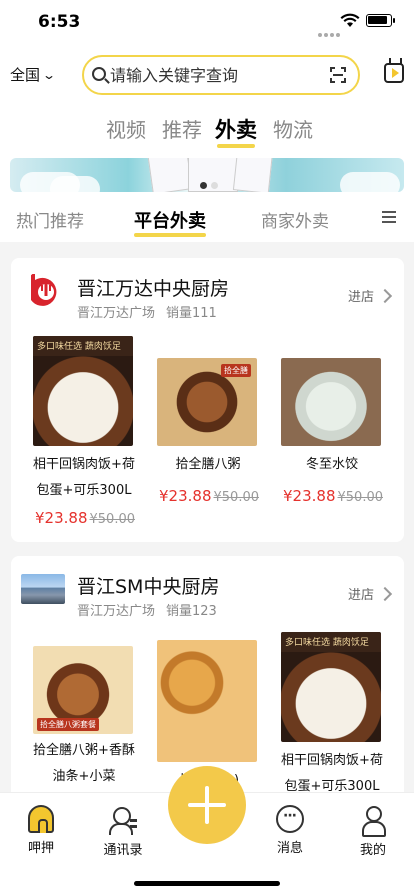  I want to click on tab-contacts: 通讯录, so click(123, 831).